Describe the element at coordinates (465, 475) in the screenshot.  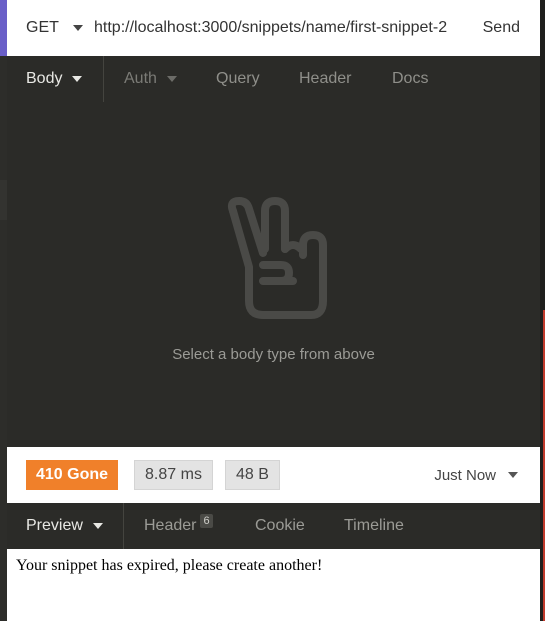
I see `history-label: Just Now` at that location.